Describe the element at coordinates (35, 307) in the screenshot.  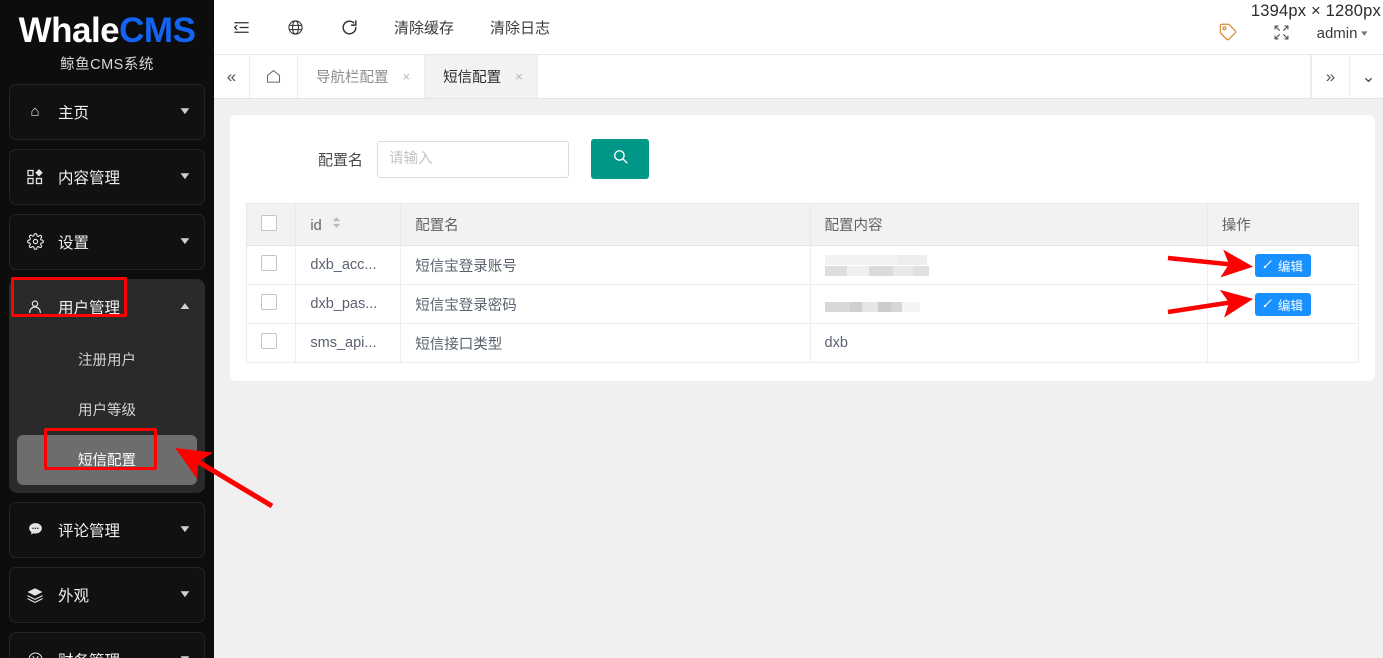
I see `user-icon` at that location.